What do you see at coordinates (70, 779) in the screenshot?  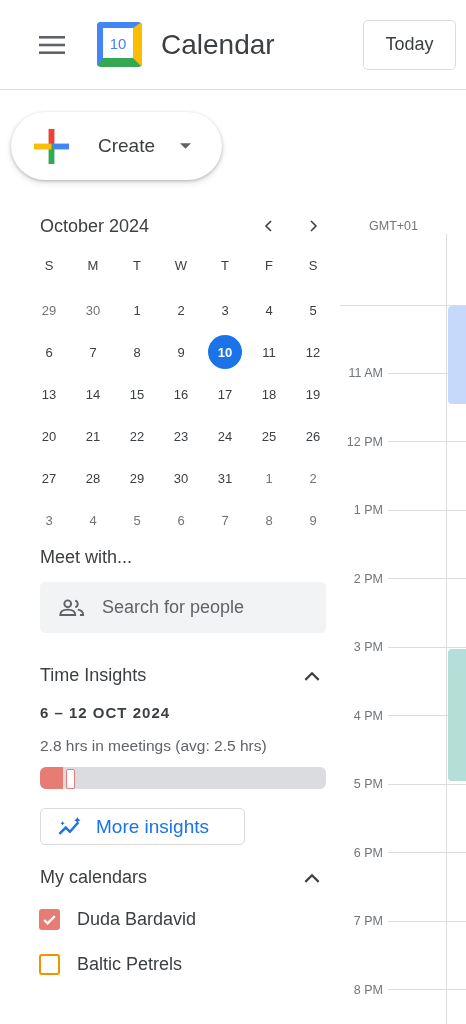 I see `average-marker` at bounding box center [70, 779].